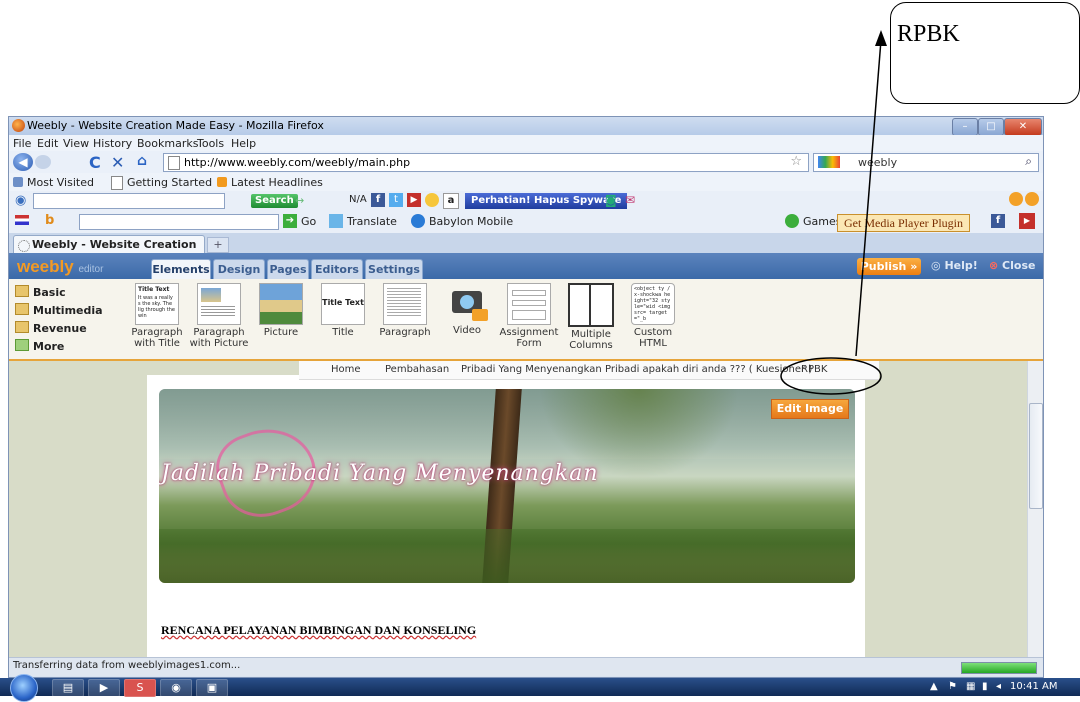  What do you see at coordinates (934, 686) in the screenshot?
I see `tray-arrow-icon: ▲` at bounding box center [934, 686].